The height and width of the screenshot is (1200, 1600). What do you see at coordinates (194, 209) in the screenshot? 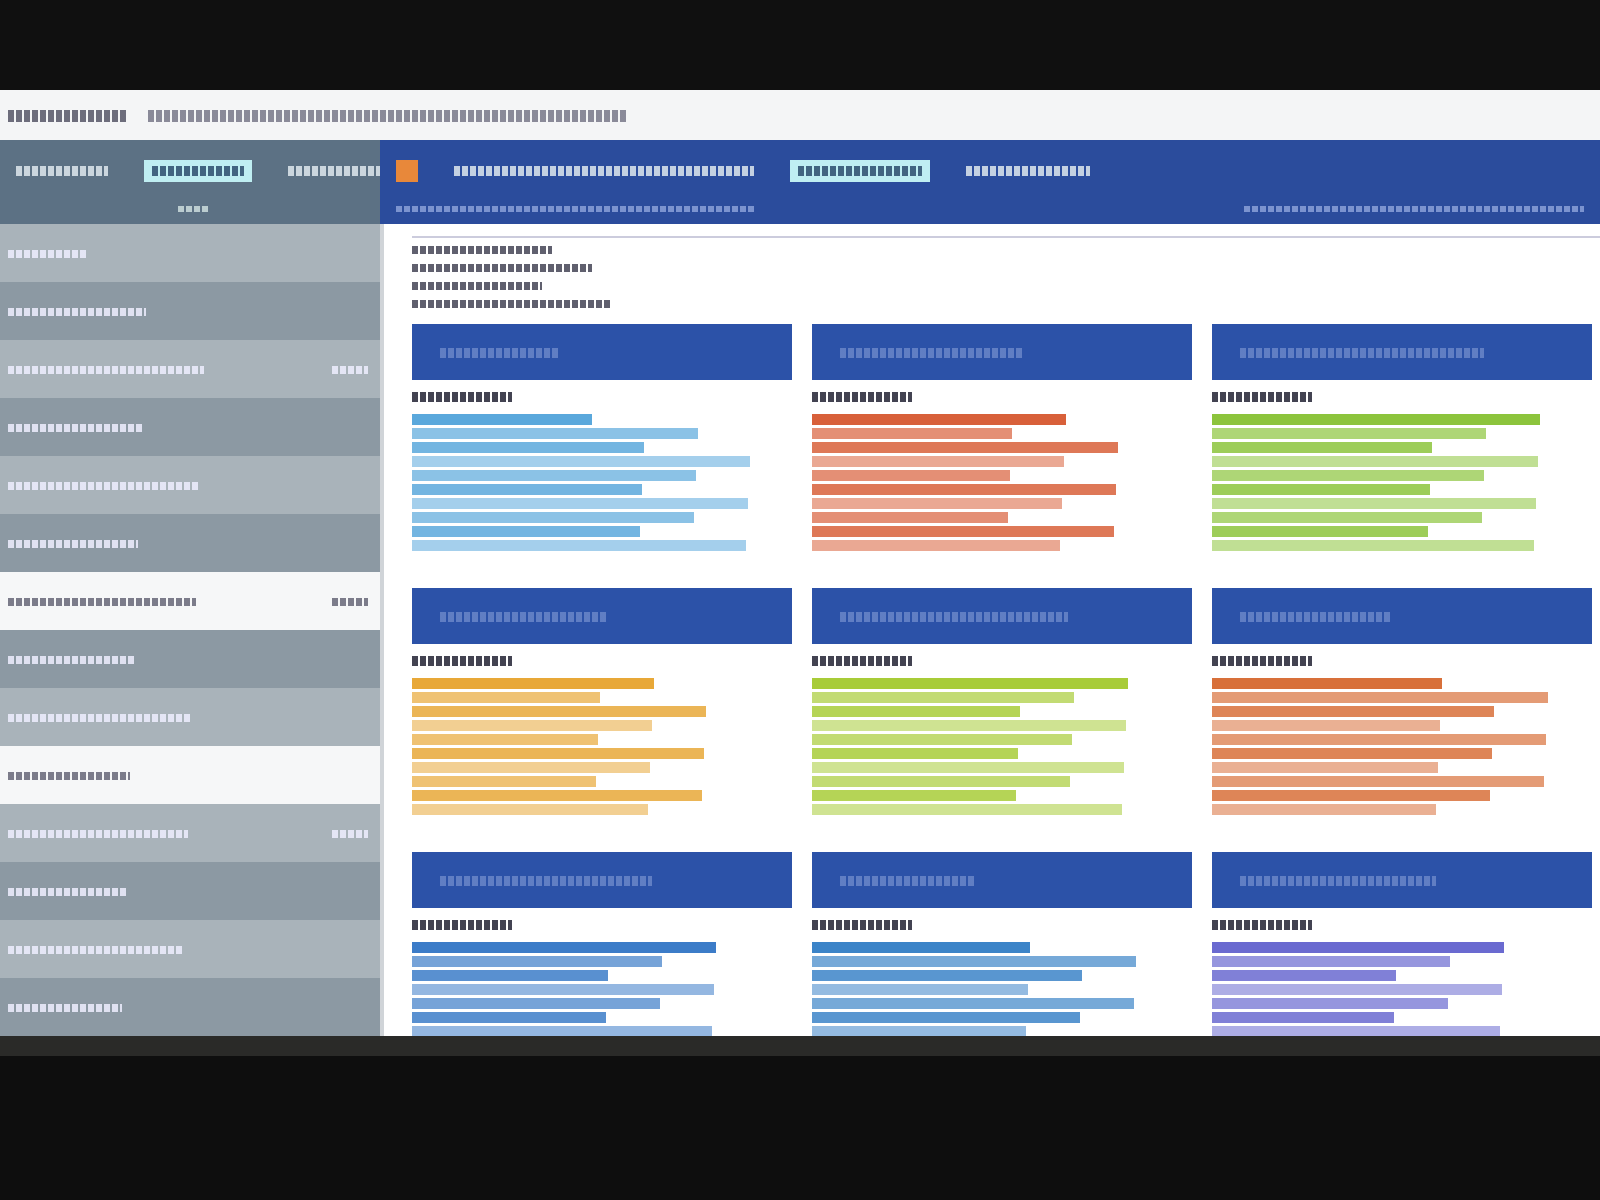
I see `blurred-nav-text` at bounding box center [194, 209].